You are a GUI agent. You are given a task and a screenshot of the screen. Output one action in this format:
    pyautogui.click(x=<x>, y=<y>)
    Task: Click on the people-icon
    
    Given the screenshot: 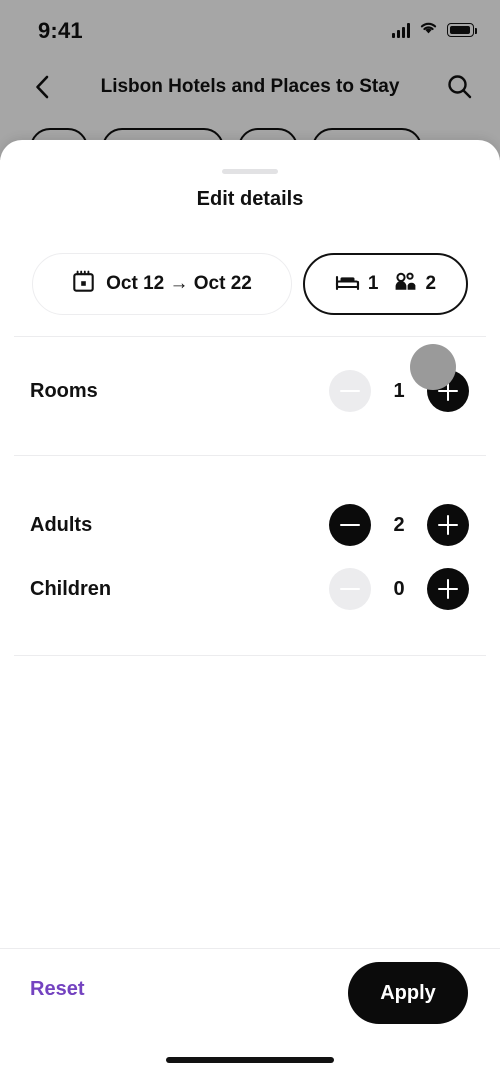 What is the action you would take?
    pyautogui.click(x=405, y=284)
    